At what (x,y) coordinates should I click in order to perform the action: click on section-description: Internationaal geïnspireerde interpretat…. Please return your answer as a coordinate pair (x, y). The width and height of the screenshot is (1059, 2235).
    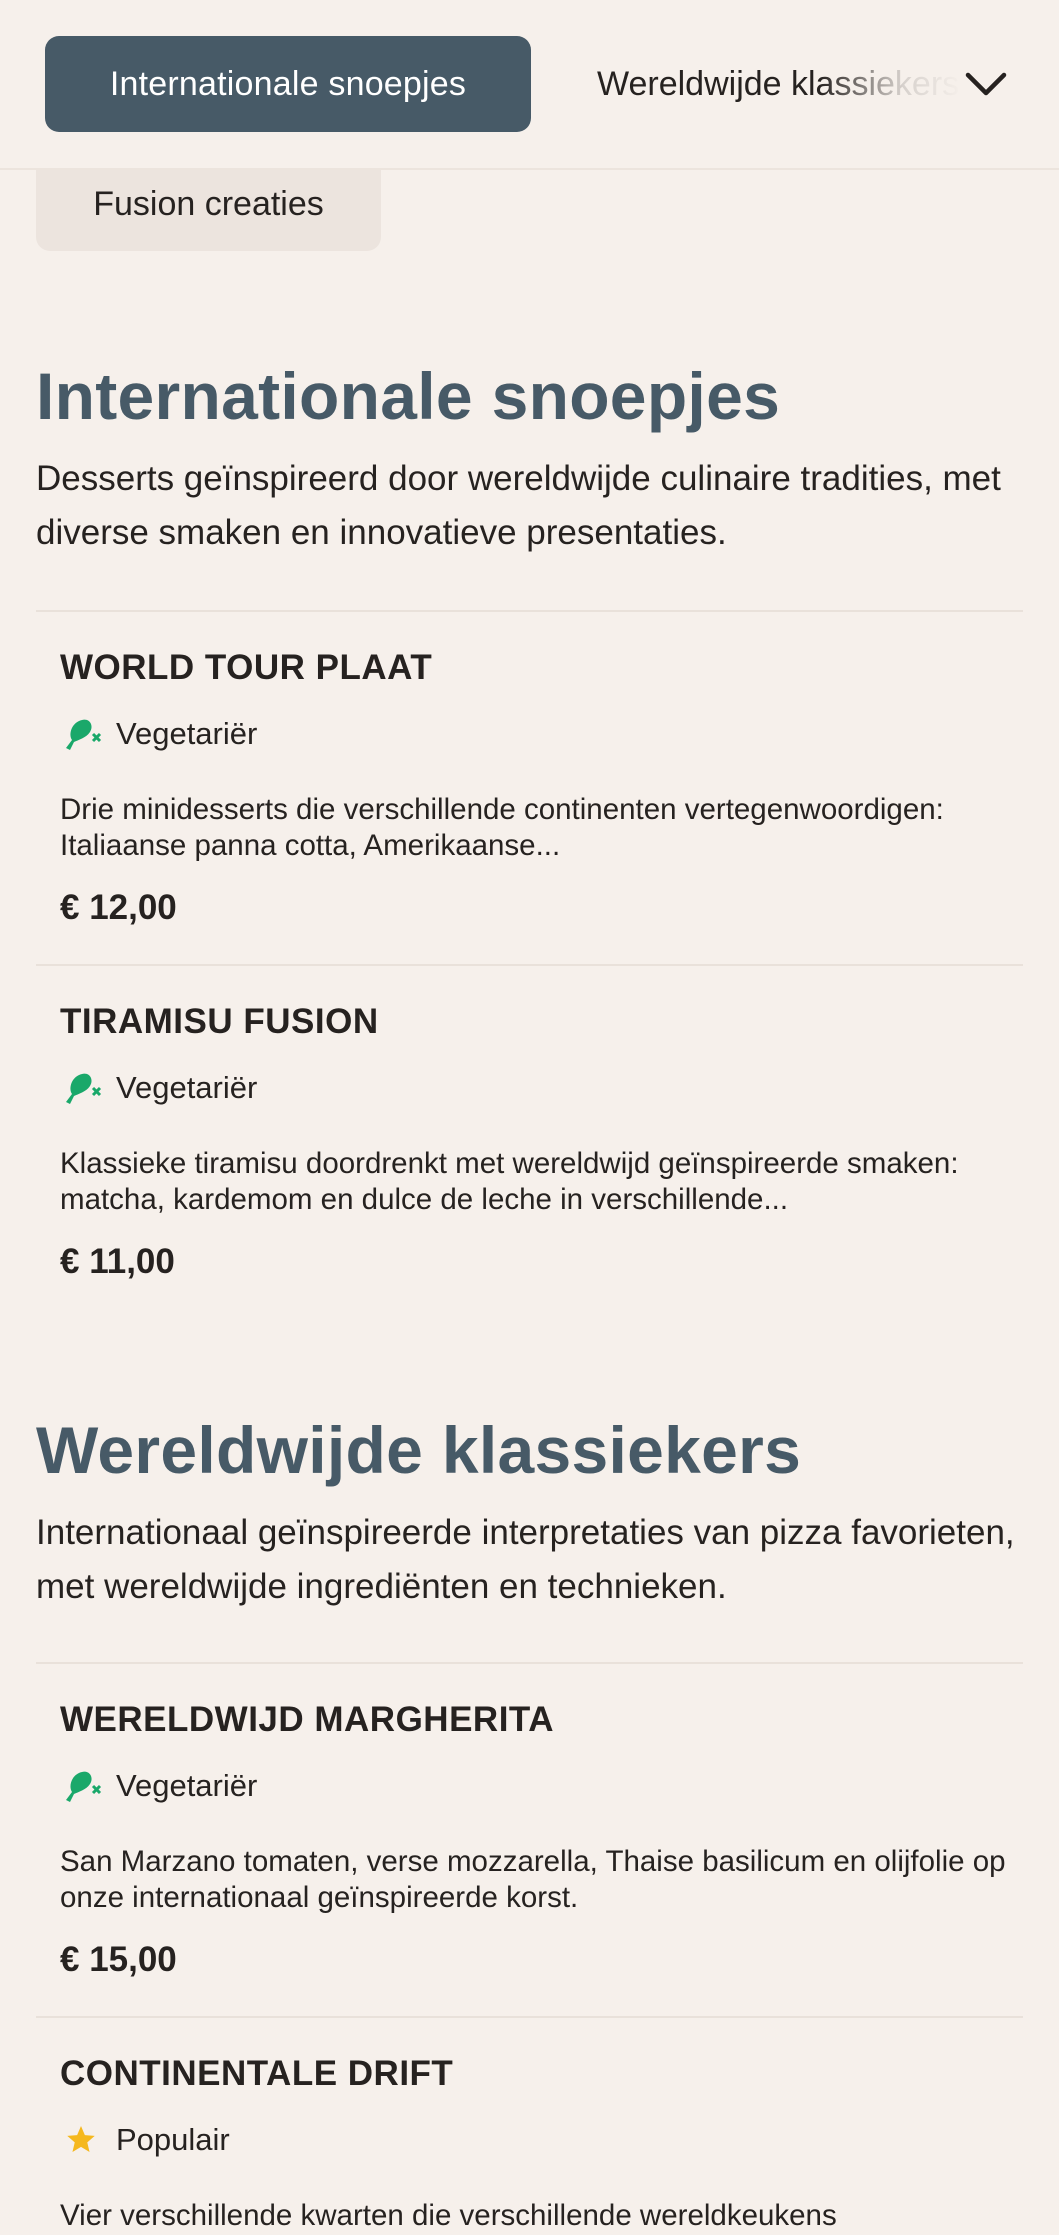
    Looking at the image, I should click on (525, 1559).